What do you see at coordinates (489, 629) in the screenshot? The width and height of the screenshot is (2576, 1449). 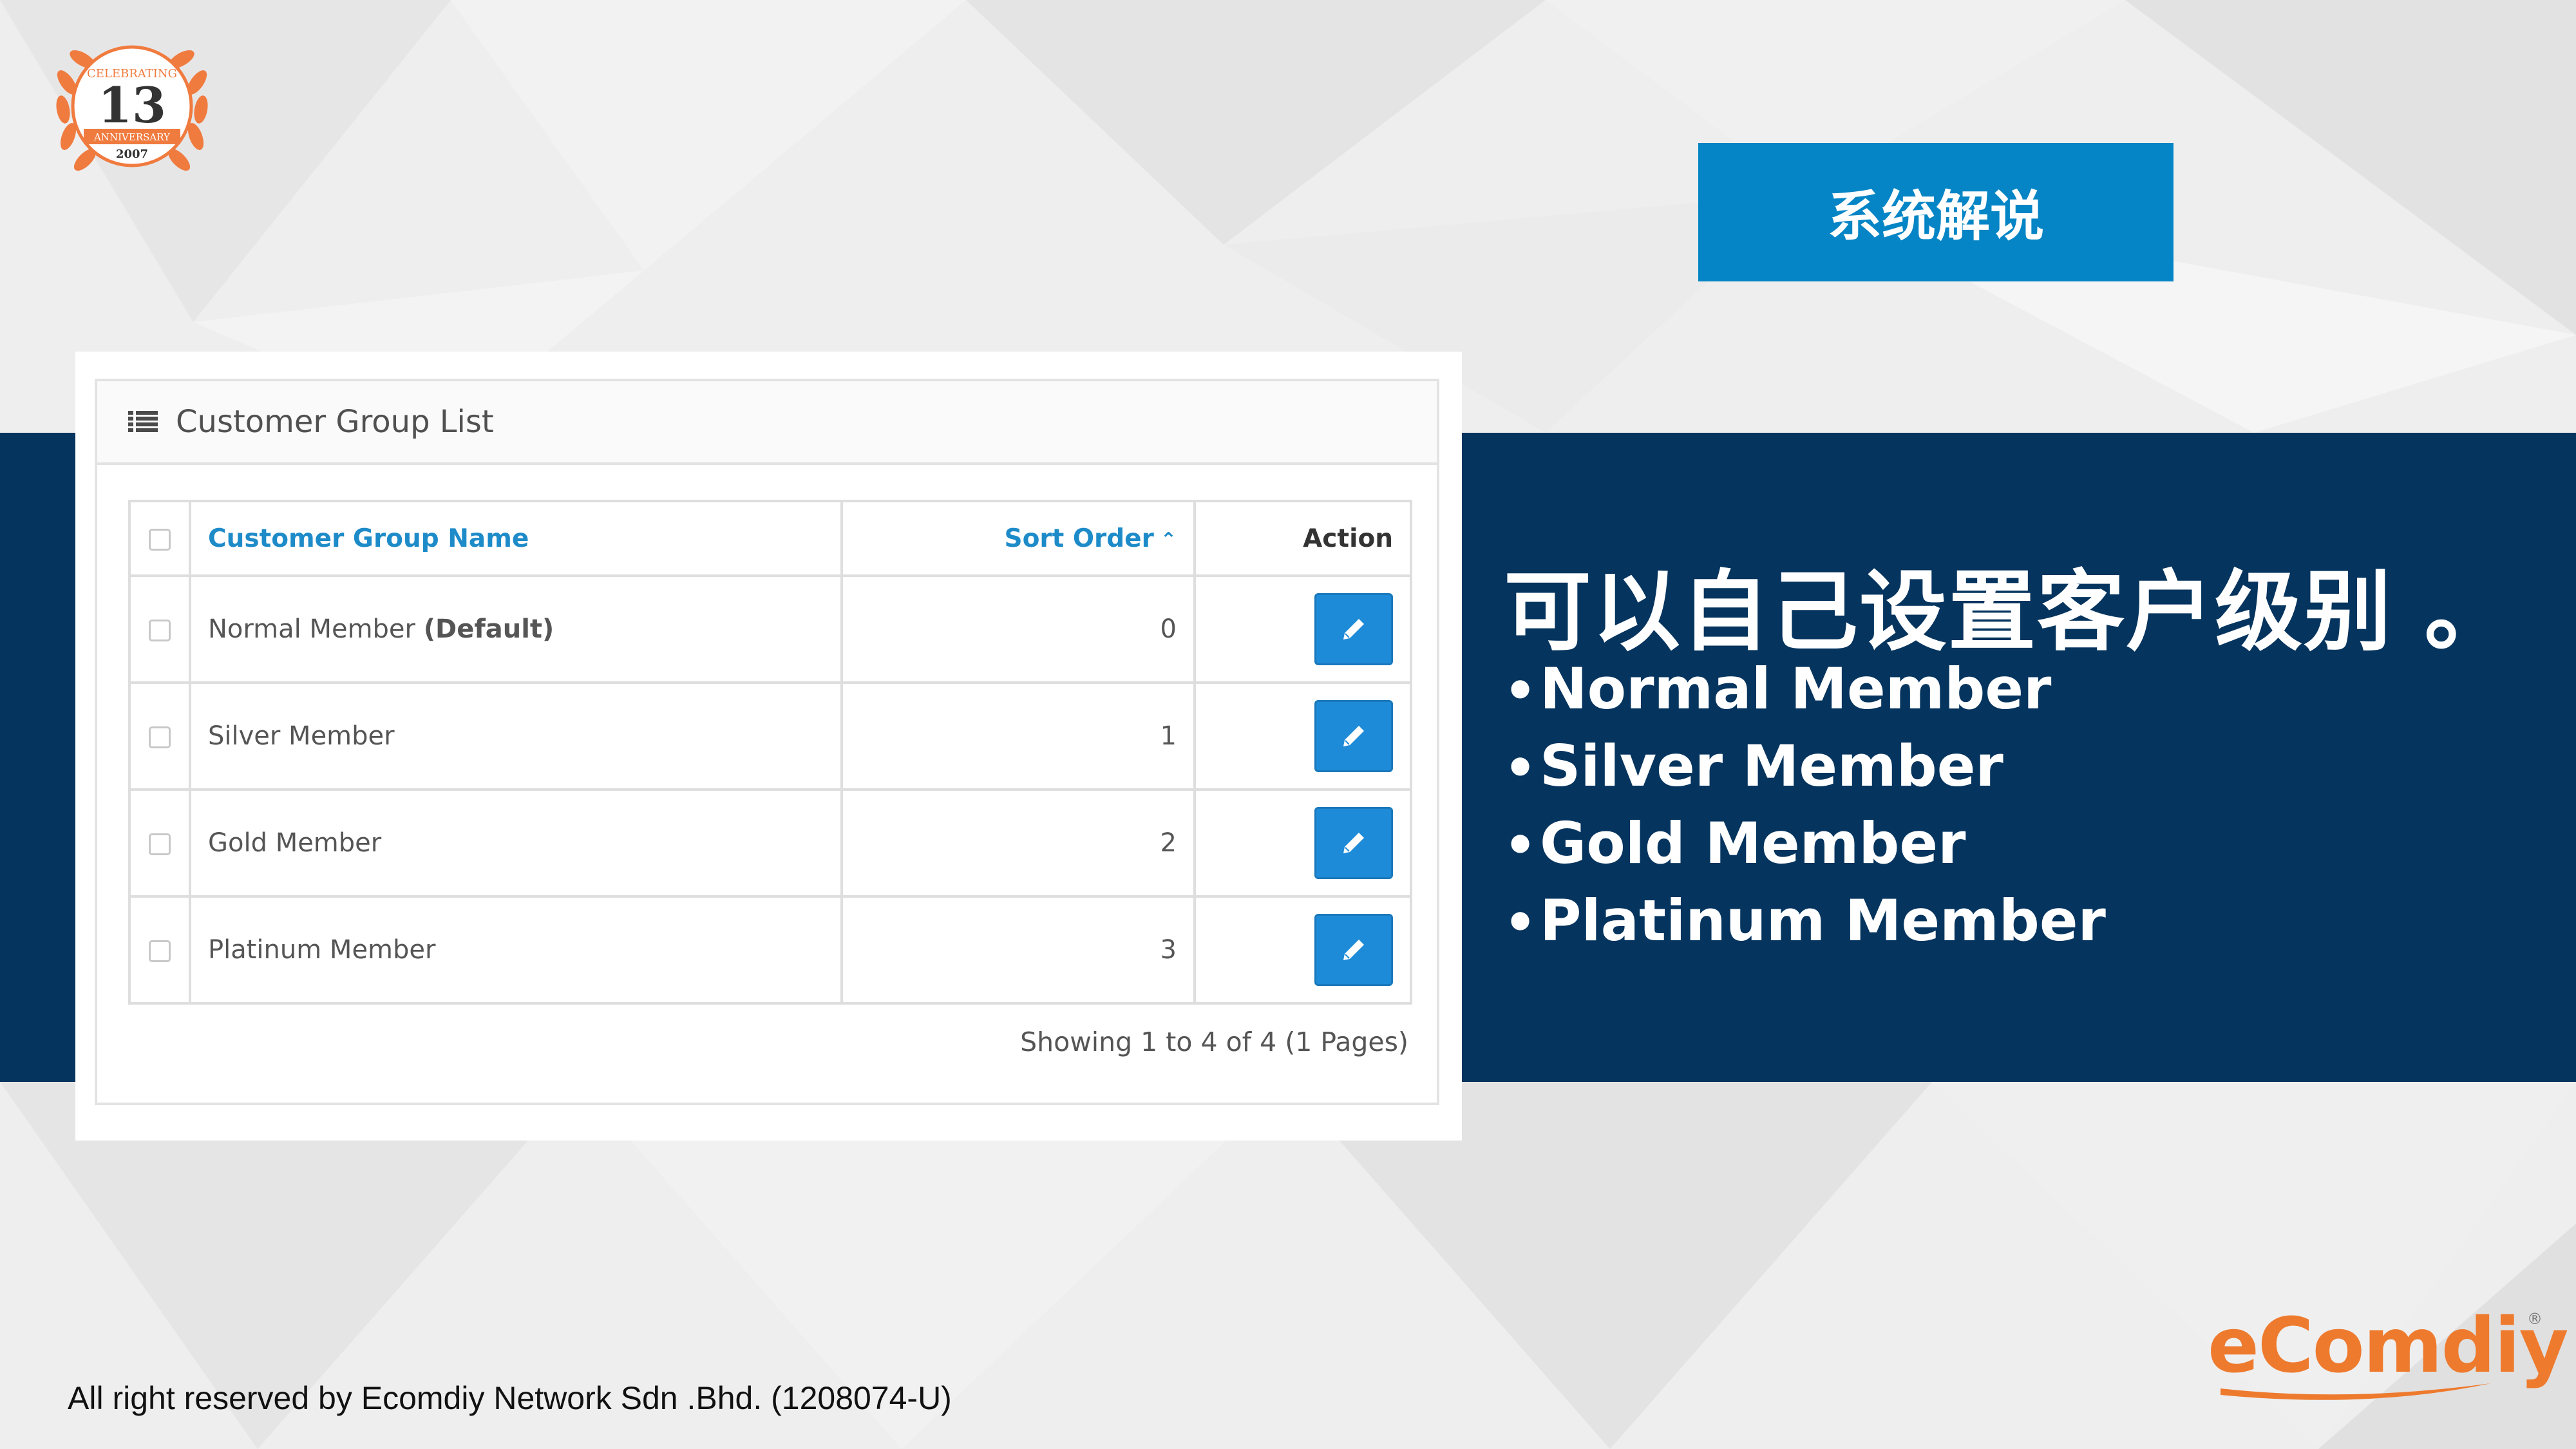 I see `default-tag: (Default)` at bounding box center [489, 629].